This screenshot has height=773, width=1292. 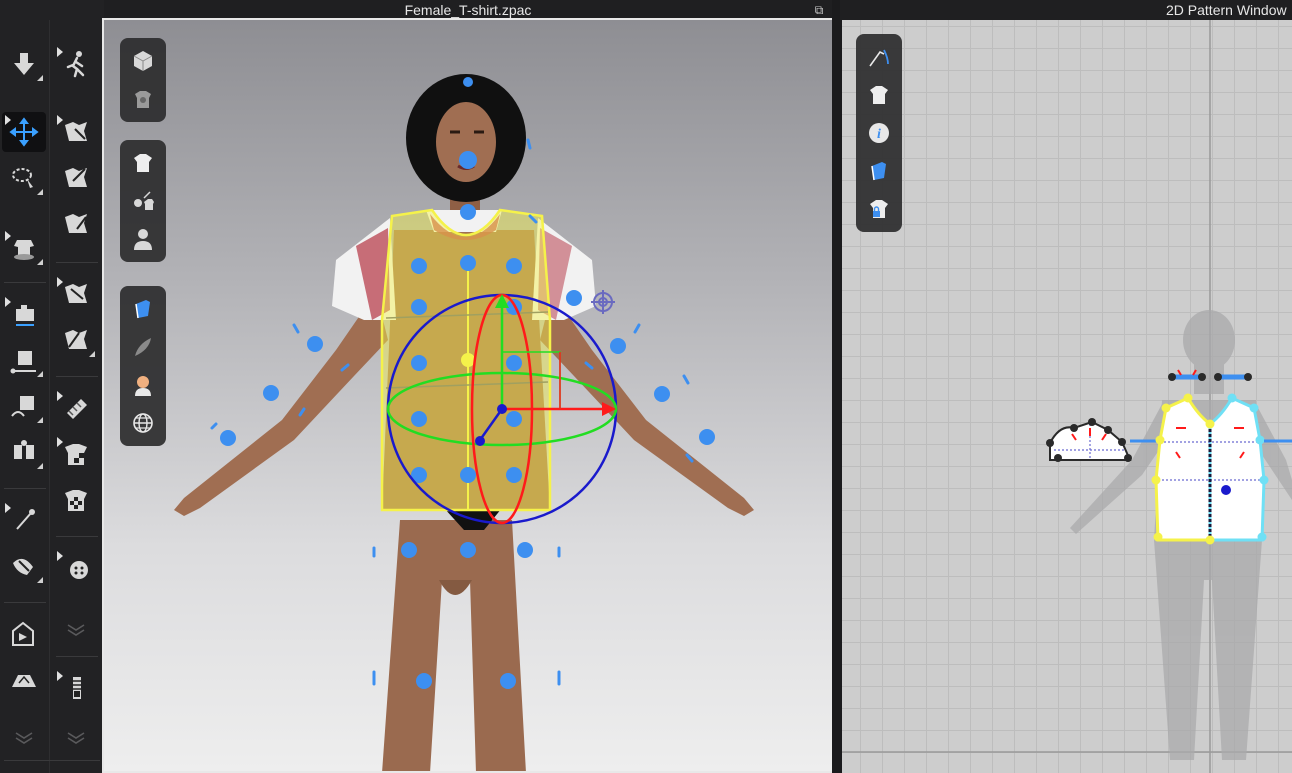 I want to click on sewing-tool, so click(x=24, y=314).